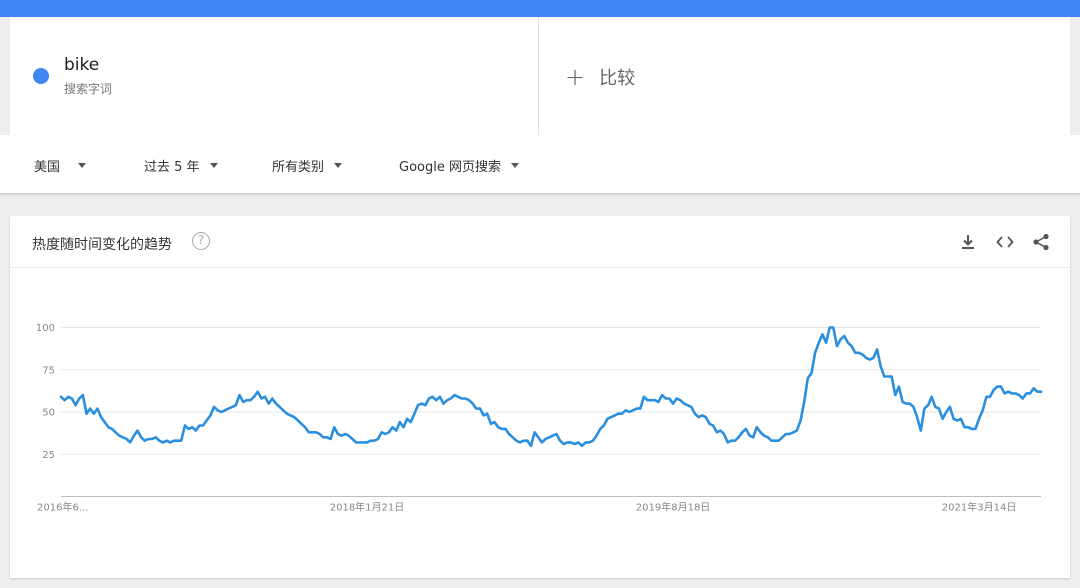 Image resolution: width=1080 pixels, height=588 pixels. What do you see at coordinates (41, 76) in the screenshot?
I see `term-color-dot` at bounding box center [41, 76].